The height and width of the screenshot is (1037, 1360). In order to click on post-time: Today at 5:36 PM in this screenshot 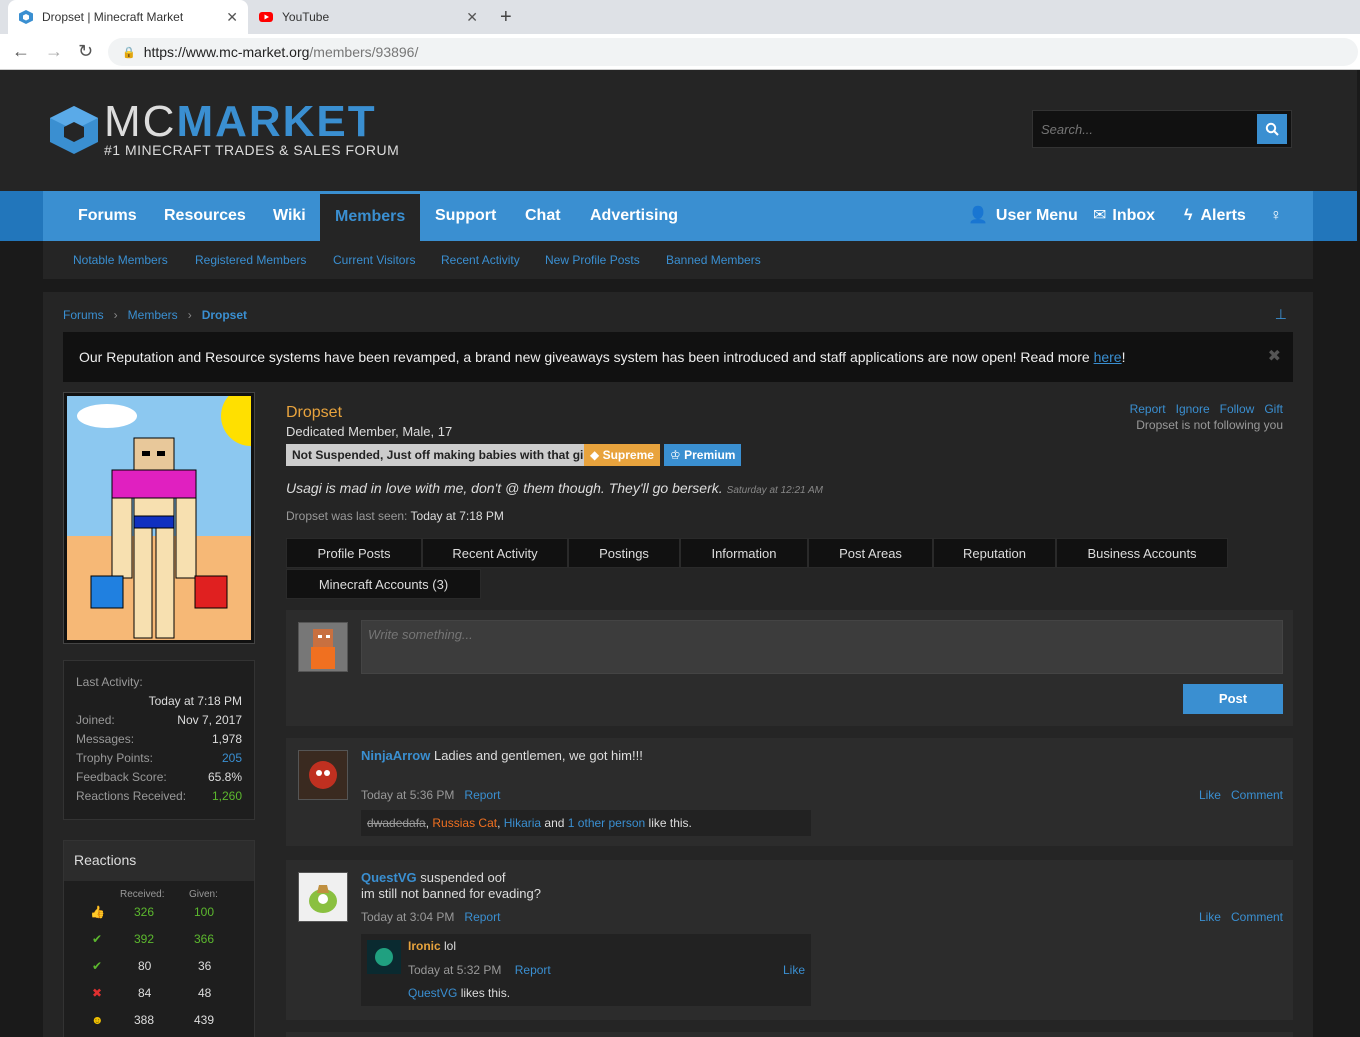, I will do `click(407, 795)`.